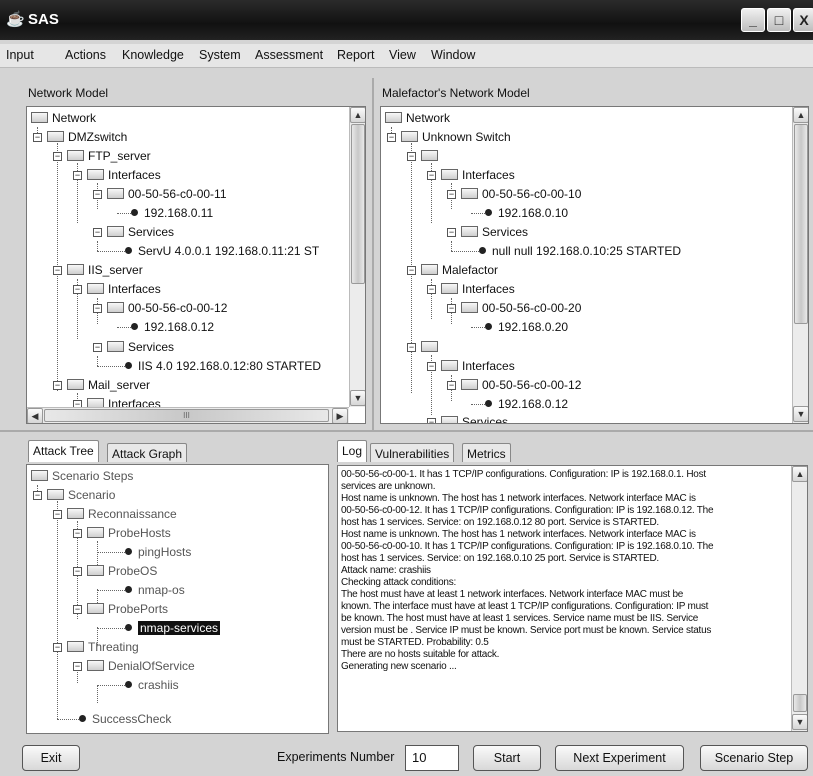  What do you see at coordinates (803, 20) in the screenshot?
I see `close-button: X` at bounding box center [803, 20].